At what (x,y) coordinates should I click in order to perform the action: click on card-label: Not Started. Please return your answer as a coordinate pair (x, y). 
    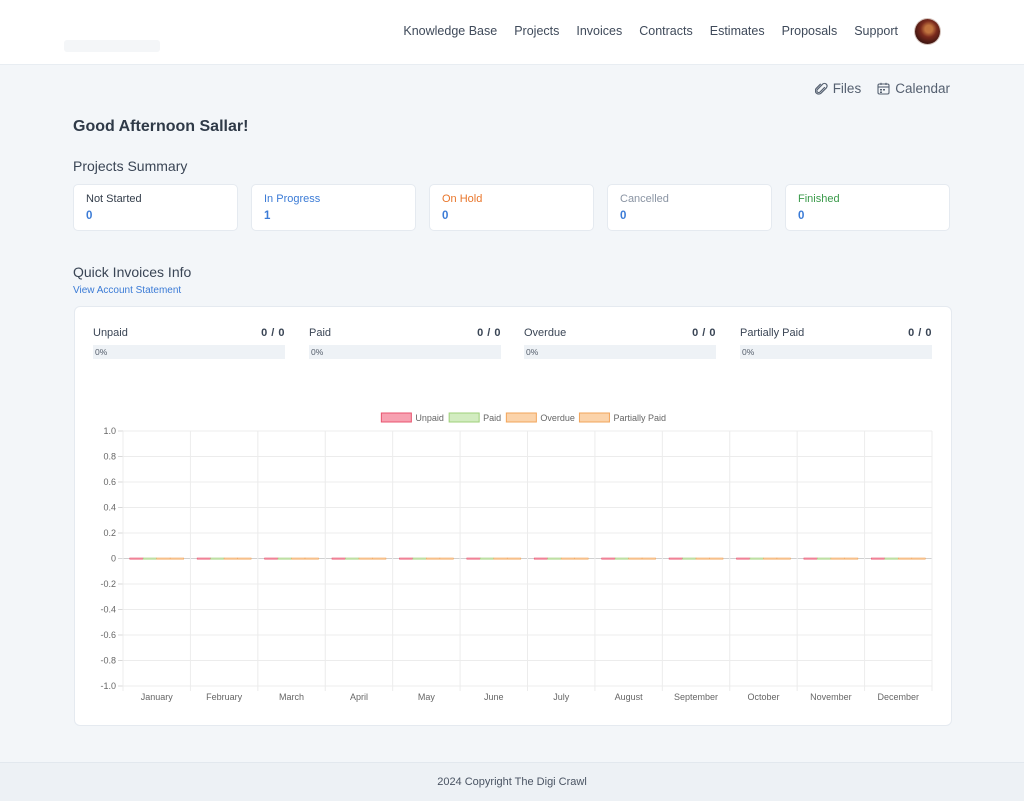
    Looking at the image, I should click on (114, 199).